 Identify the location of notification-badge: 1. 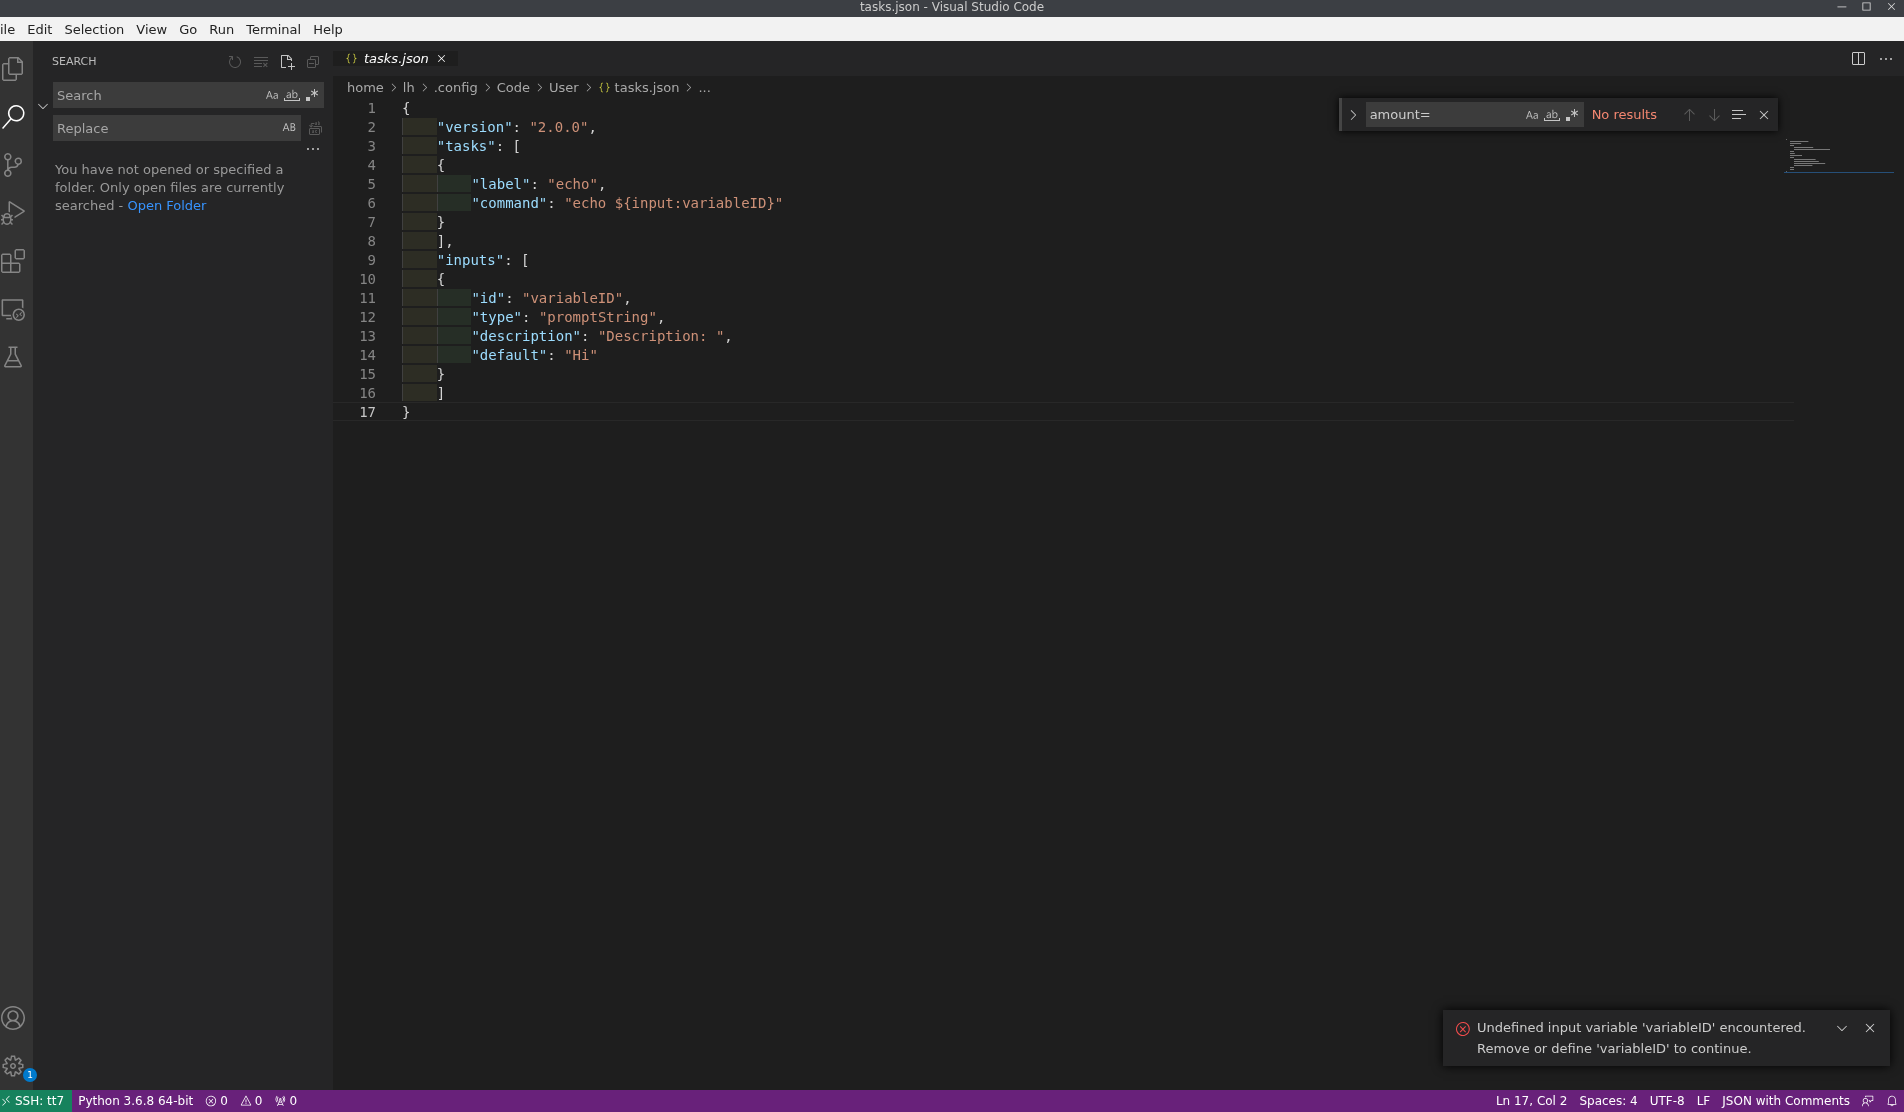
(30, 1075).